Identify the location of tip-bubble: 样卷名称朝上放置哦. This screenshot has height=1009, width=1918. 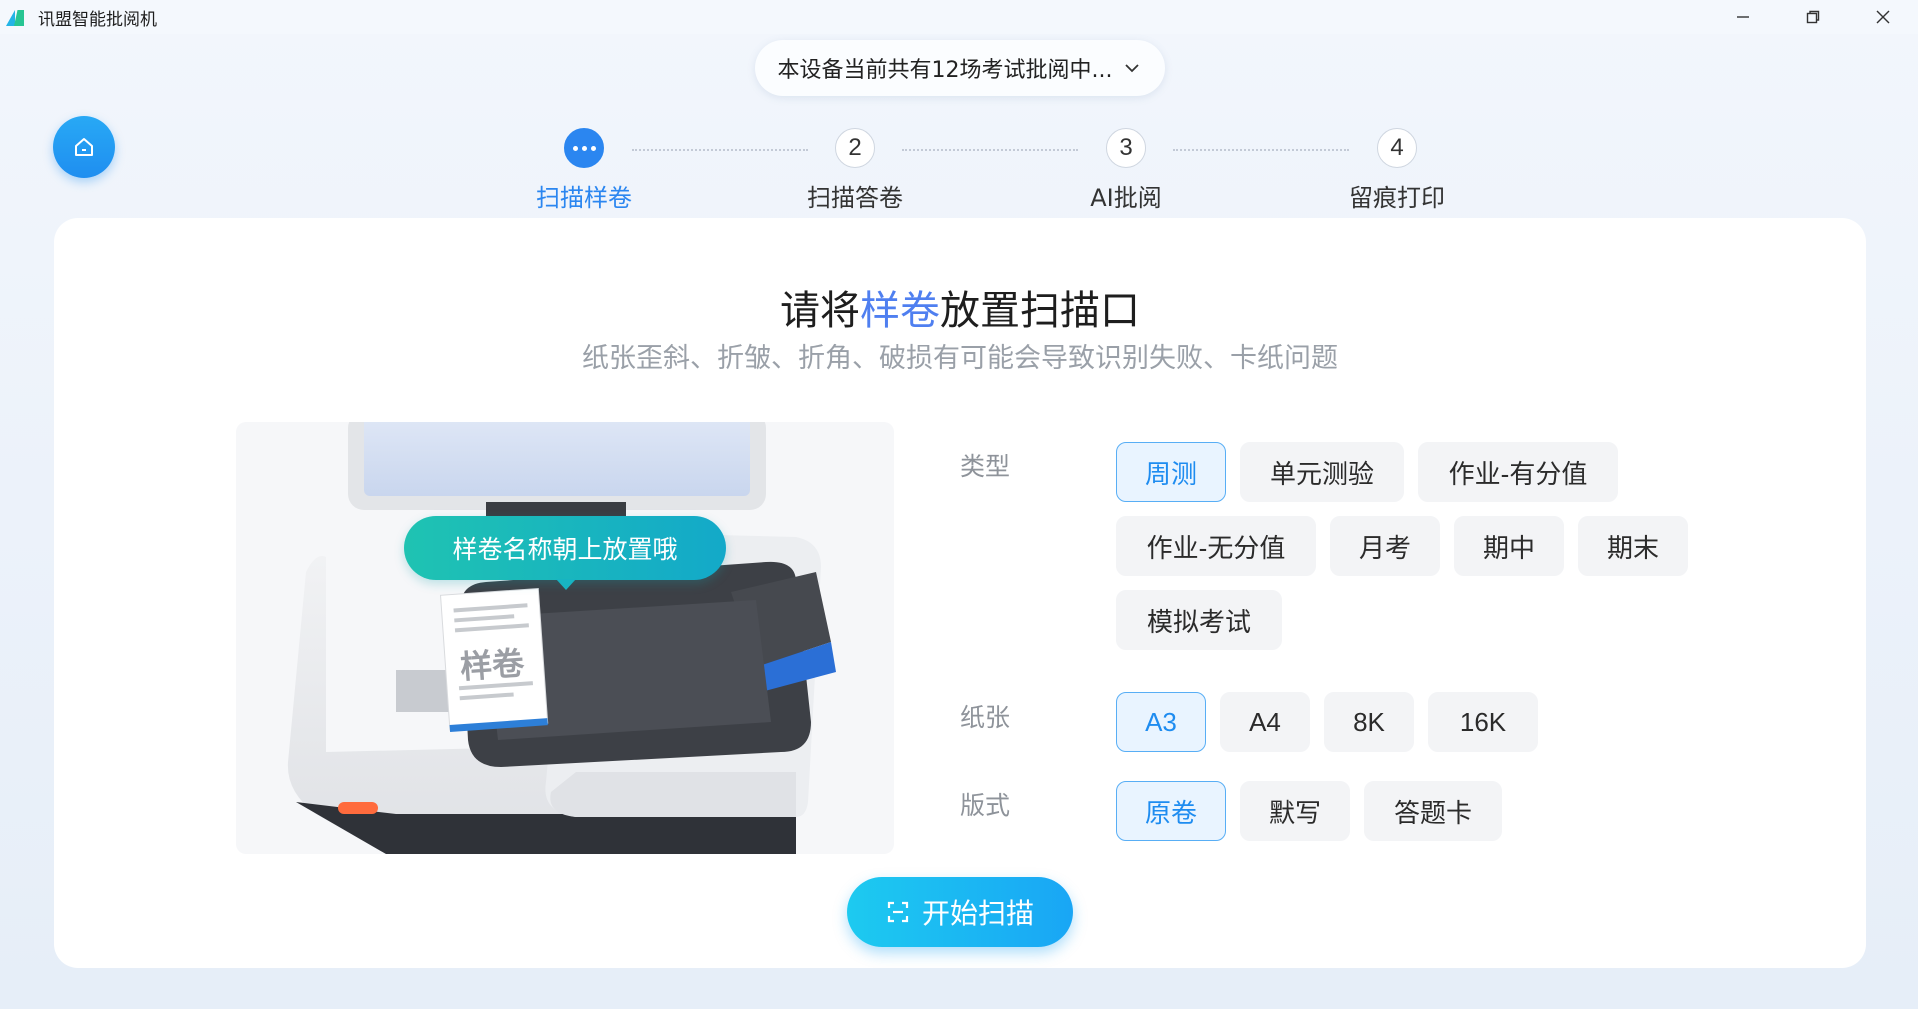
(565, 553).